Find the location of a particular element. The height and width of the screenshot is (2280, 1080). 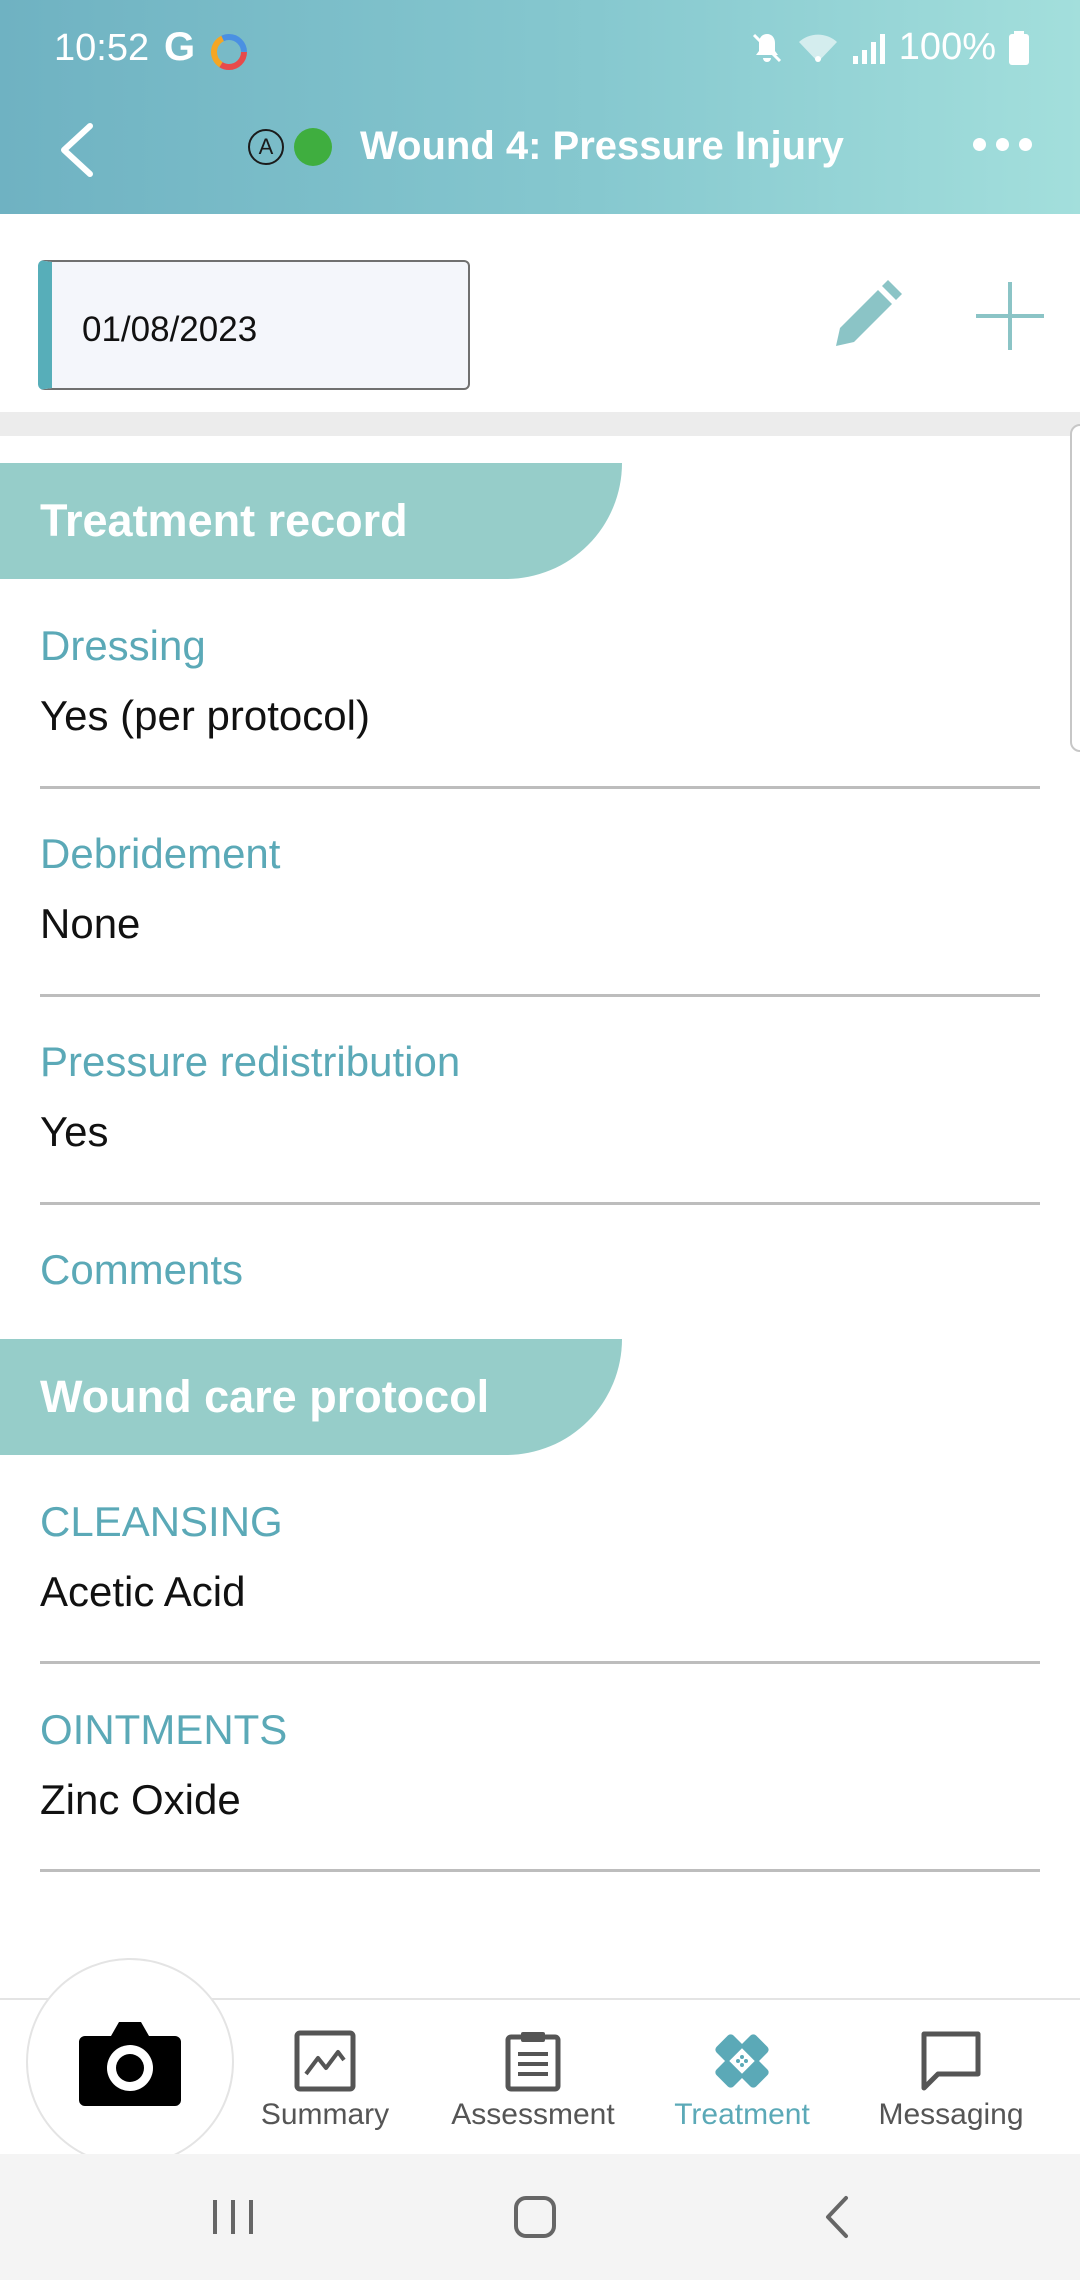

field-value: Acetic Acid is located at coordinates (143, 1591).